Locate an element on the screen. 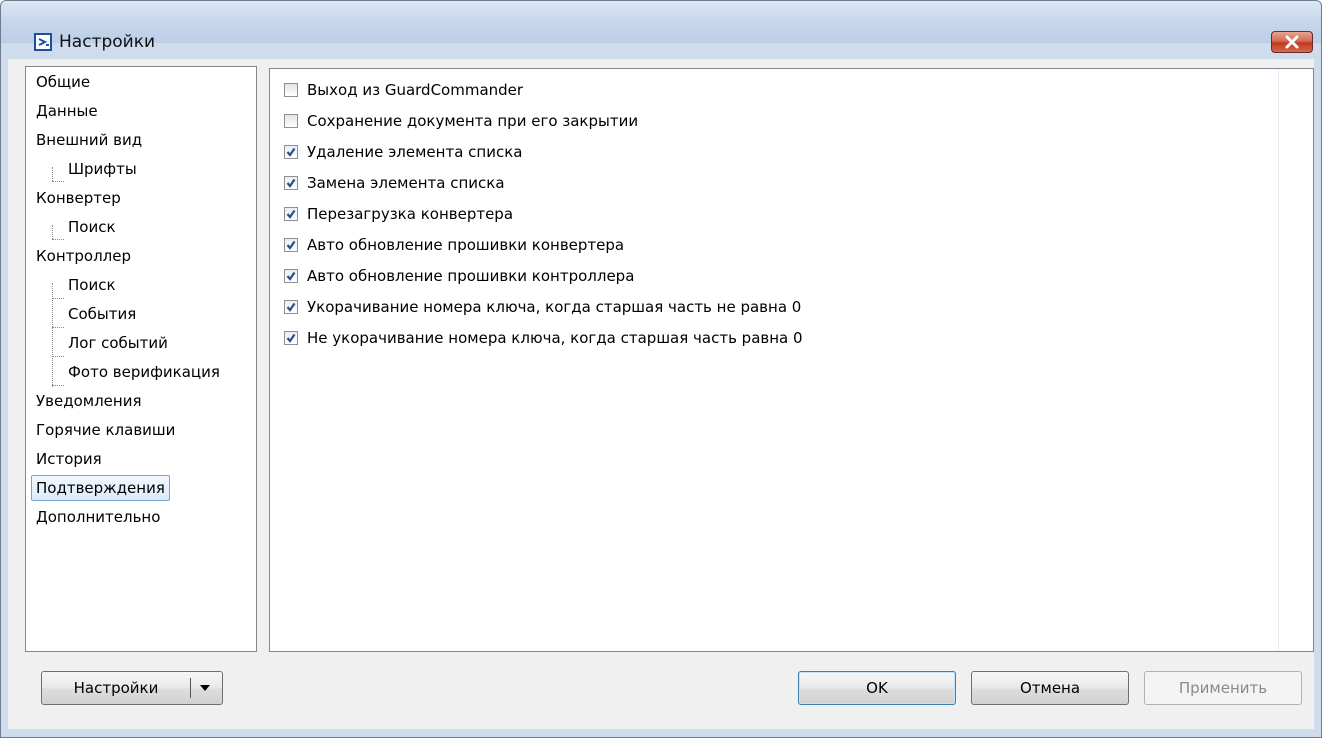 The width and height of the screenshot is (1322, 738). nav-item-general: Общие is located at coordinates (63, 82).